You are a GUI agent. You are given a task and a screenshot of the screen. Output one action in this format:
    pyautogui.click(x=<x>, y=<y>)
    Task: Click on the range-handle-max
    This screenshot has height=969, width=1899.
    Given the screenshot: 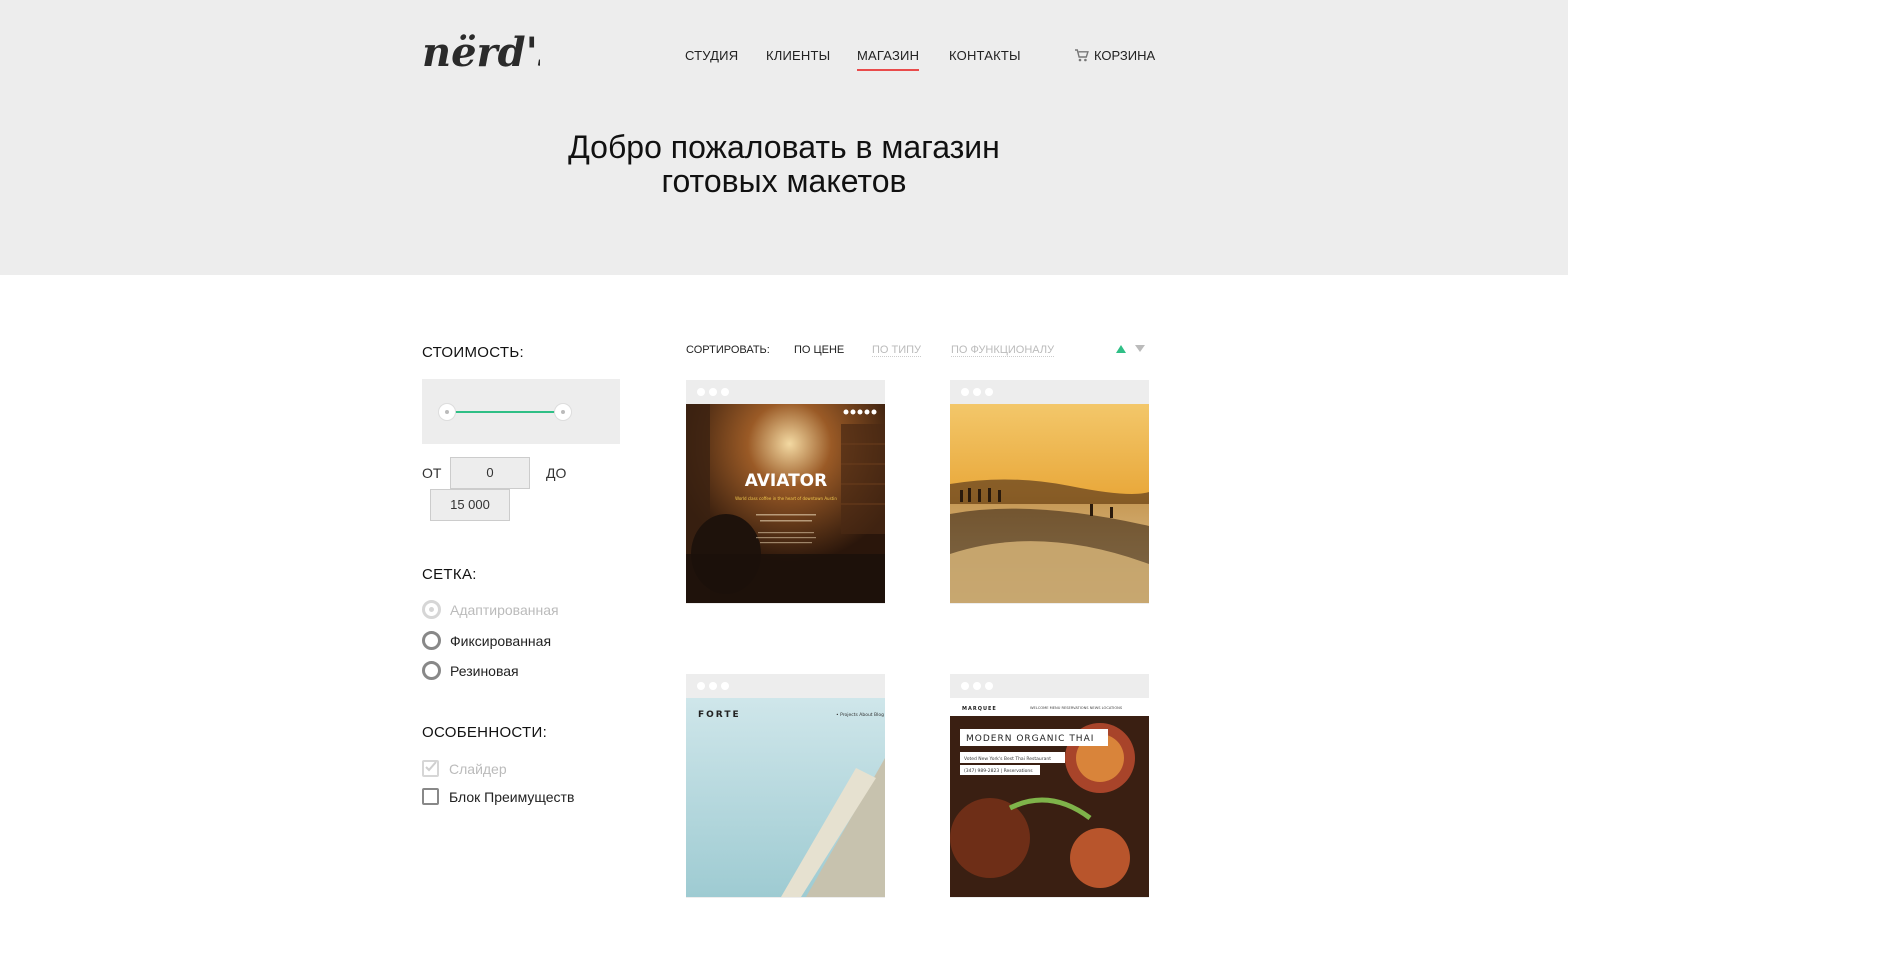 What is the action you would take?
    pyautogui.click(x=563, y=412)
    